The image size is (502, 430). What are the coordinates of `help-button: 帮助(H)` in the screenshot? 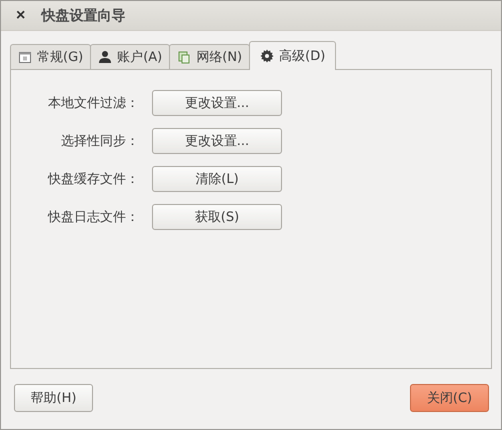 It's located at (53, 398).